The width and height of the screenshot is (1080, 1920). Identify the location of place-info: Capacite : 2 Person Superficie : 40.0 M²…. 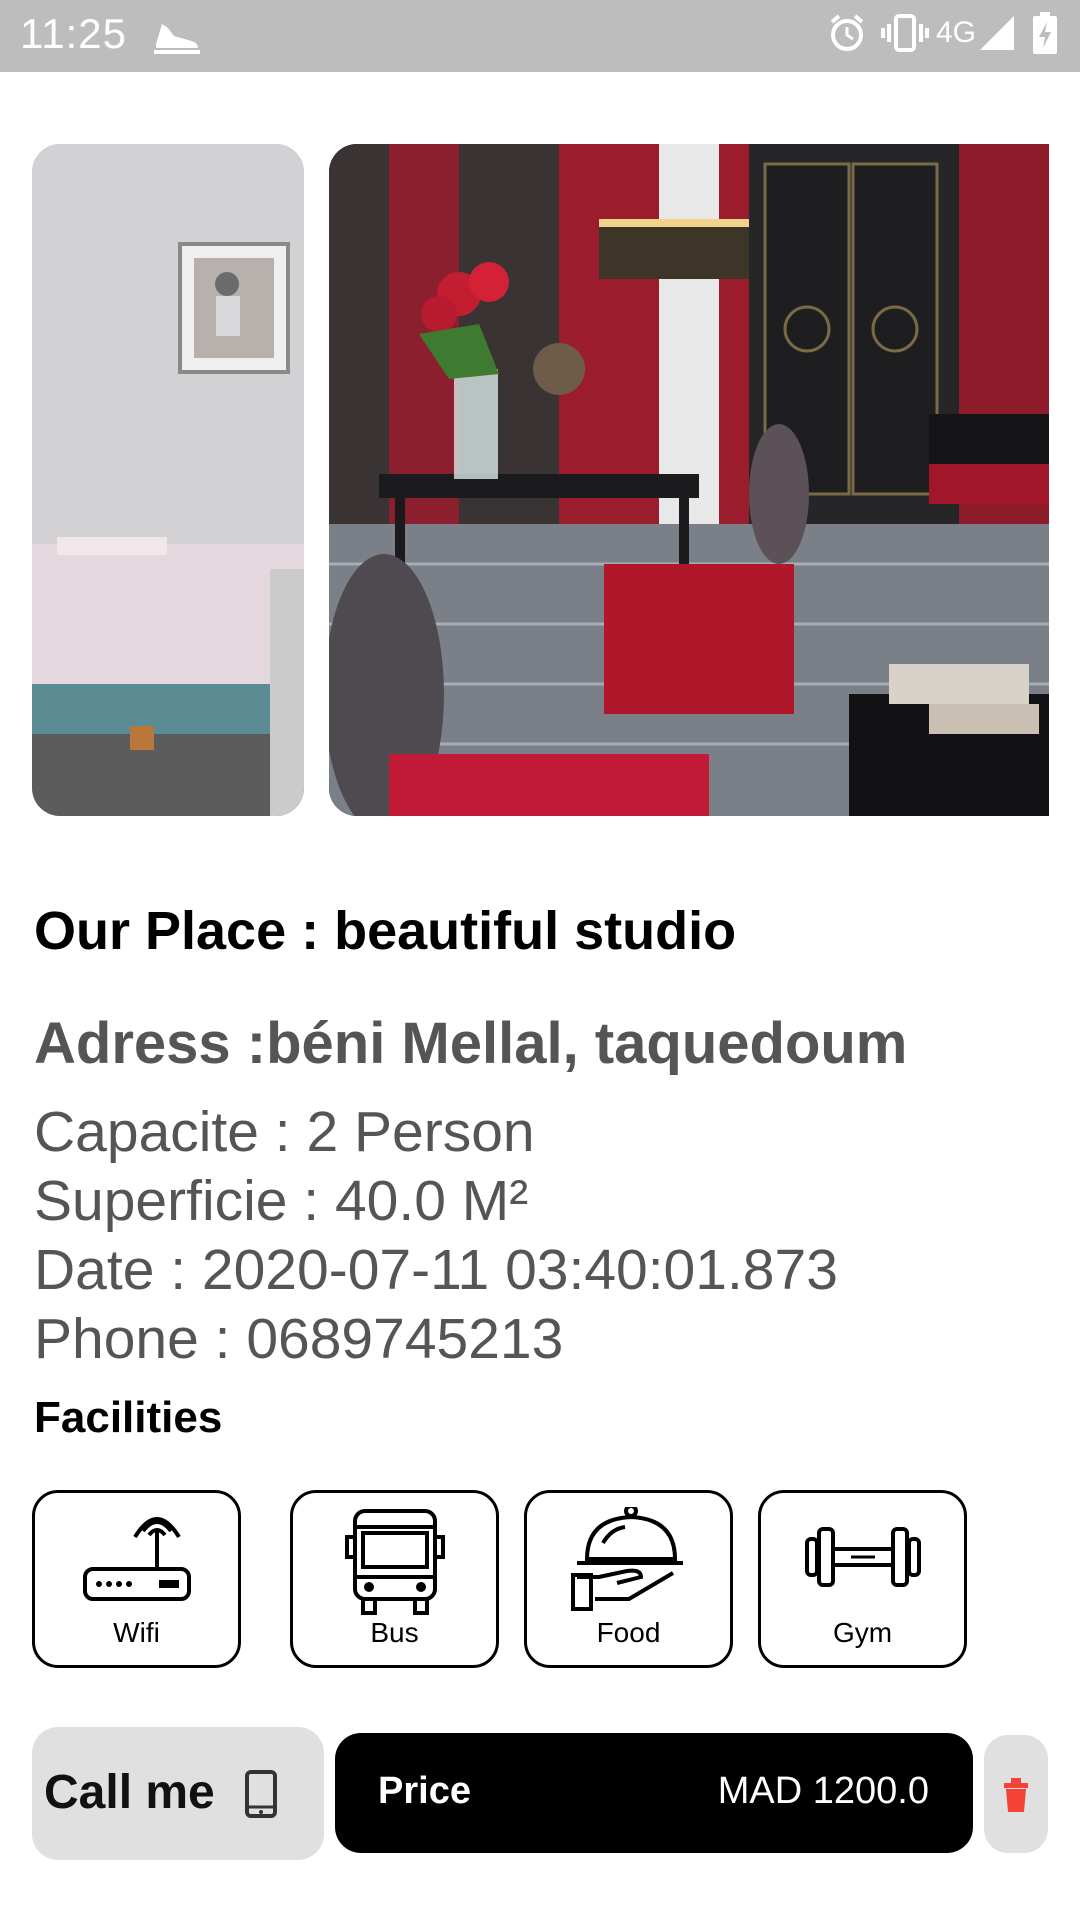
(436, 1236).